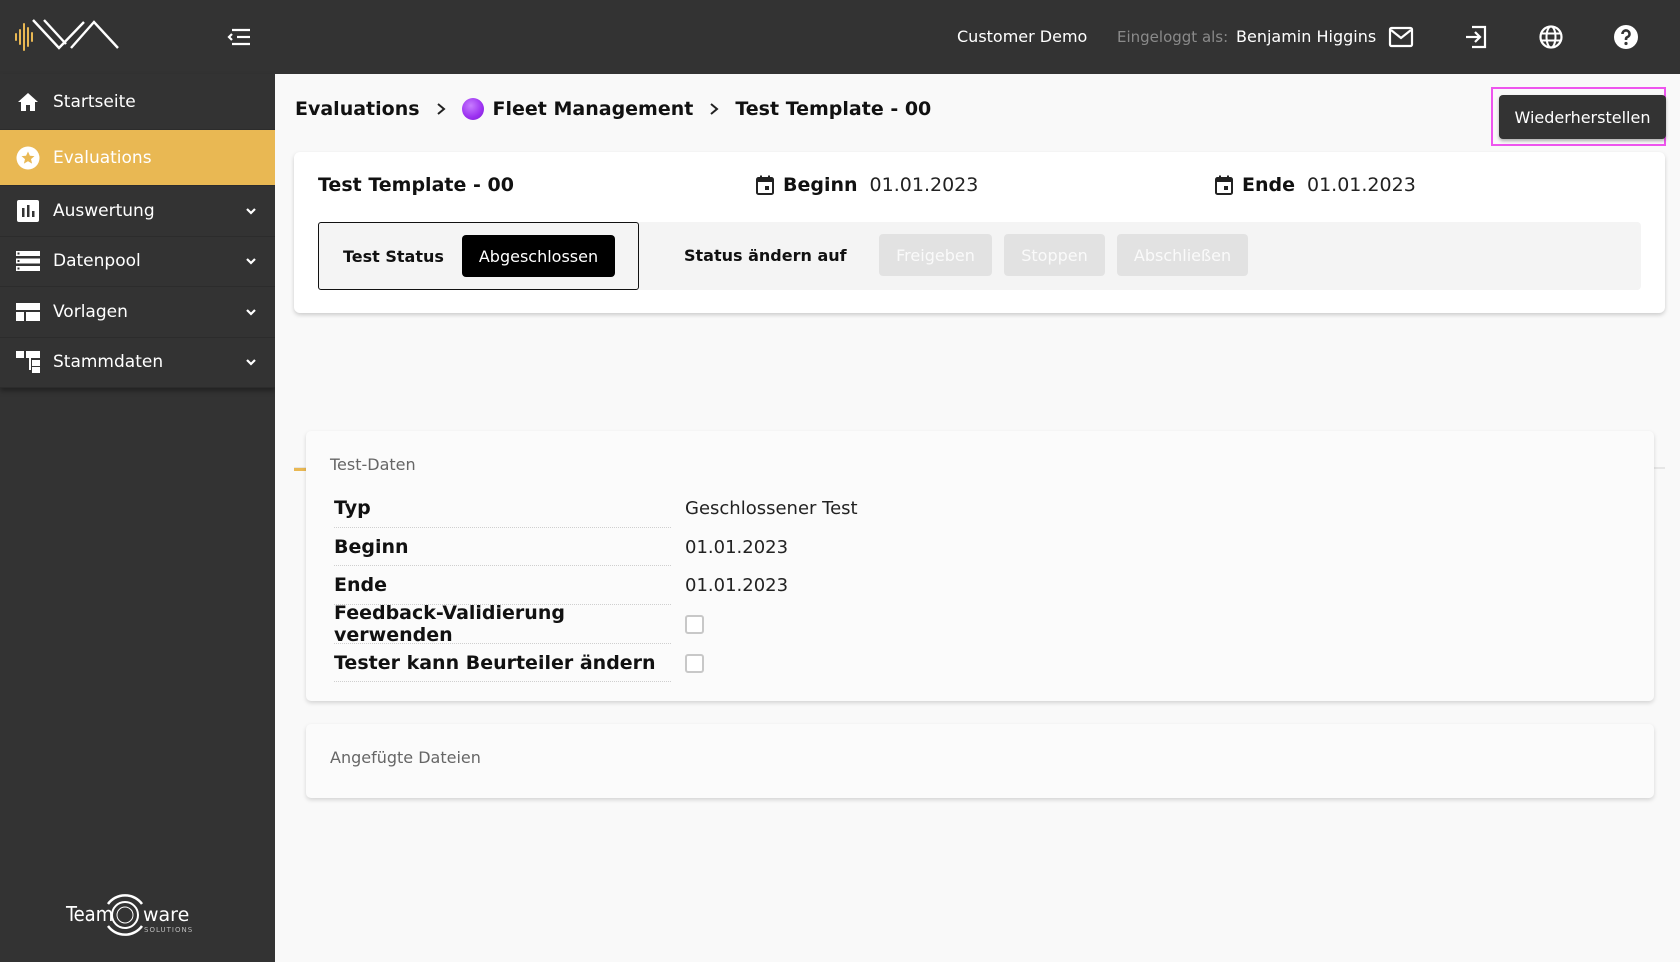 The height and width of the screenshot is (962, 1680). I want to click on template-icon, so click(28, 312).